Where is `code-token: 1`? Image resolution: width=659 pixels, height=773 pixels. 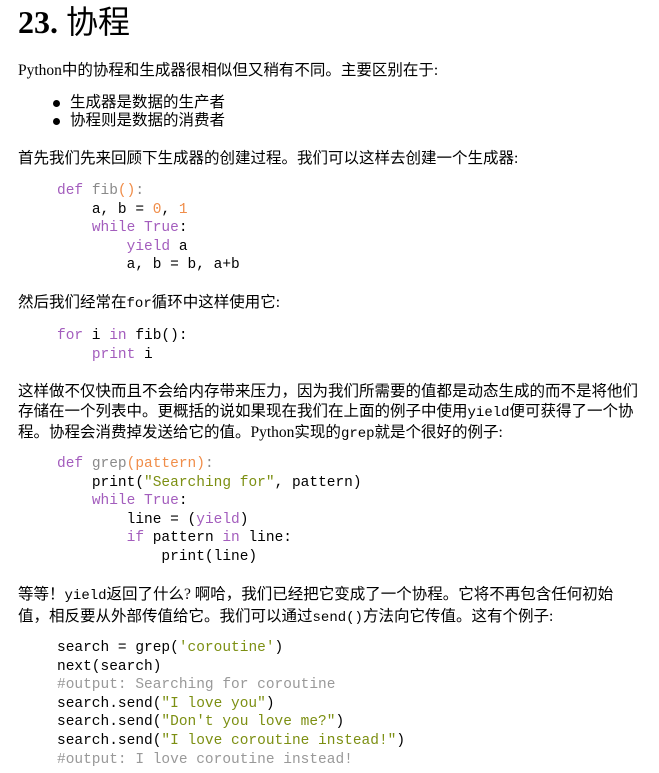 code-token: 1 is located at coordinates (183, 209).